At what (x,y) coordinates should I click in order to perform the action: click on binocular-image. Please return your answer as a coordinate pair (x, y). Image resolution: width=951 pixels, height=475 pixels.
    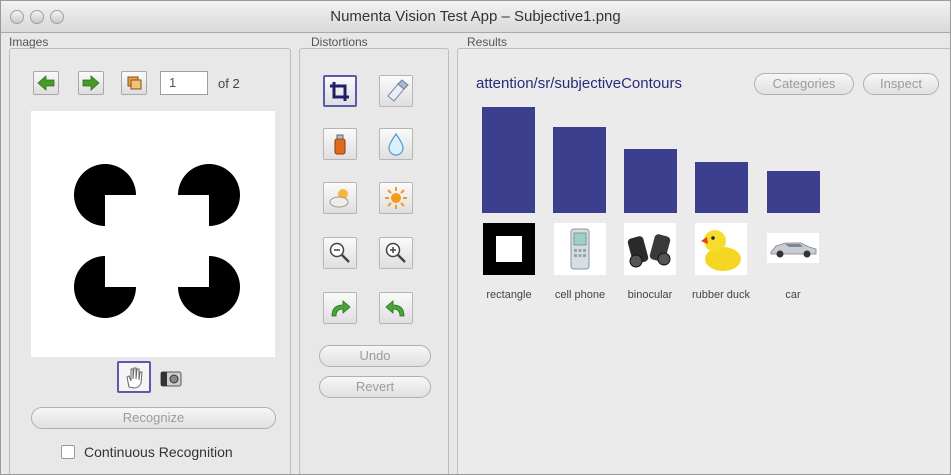
    Looking at the image, I should click on (649, 251).